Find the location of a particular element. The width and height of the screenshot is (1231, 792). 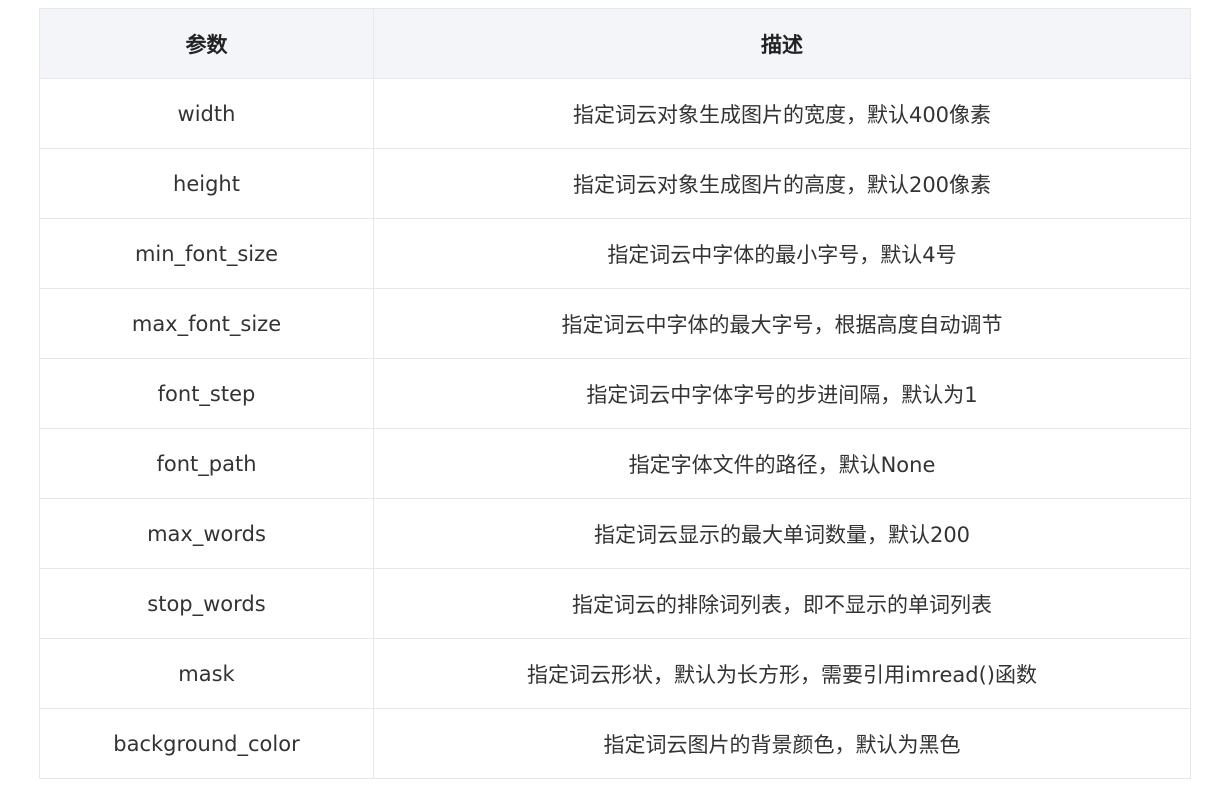

param-cell: font_step is located at coordinates (206, 393).